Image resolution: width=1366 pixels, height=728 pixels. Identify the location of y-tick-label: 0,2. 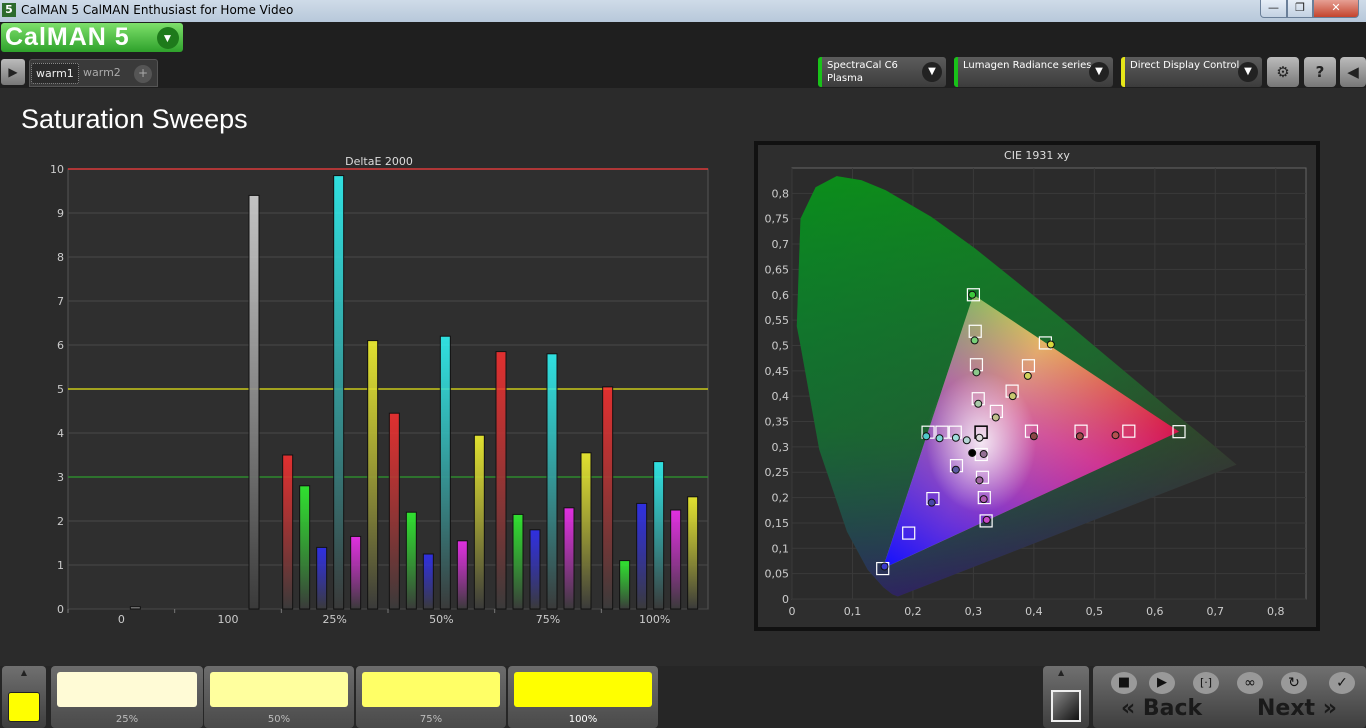
(781, 498).